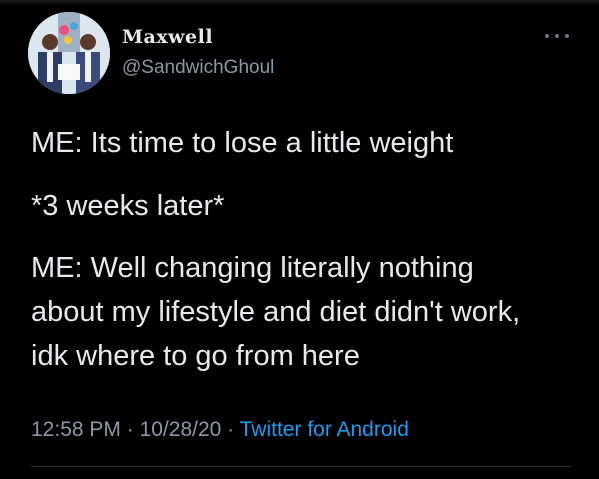 The height and width of the screenshot is (479, 599). Describe the element at coordinates (252, 268) in the screenshot. I see `tweet-text-line-3: ME: Well changing literally nothing` at that location.